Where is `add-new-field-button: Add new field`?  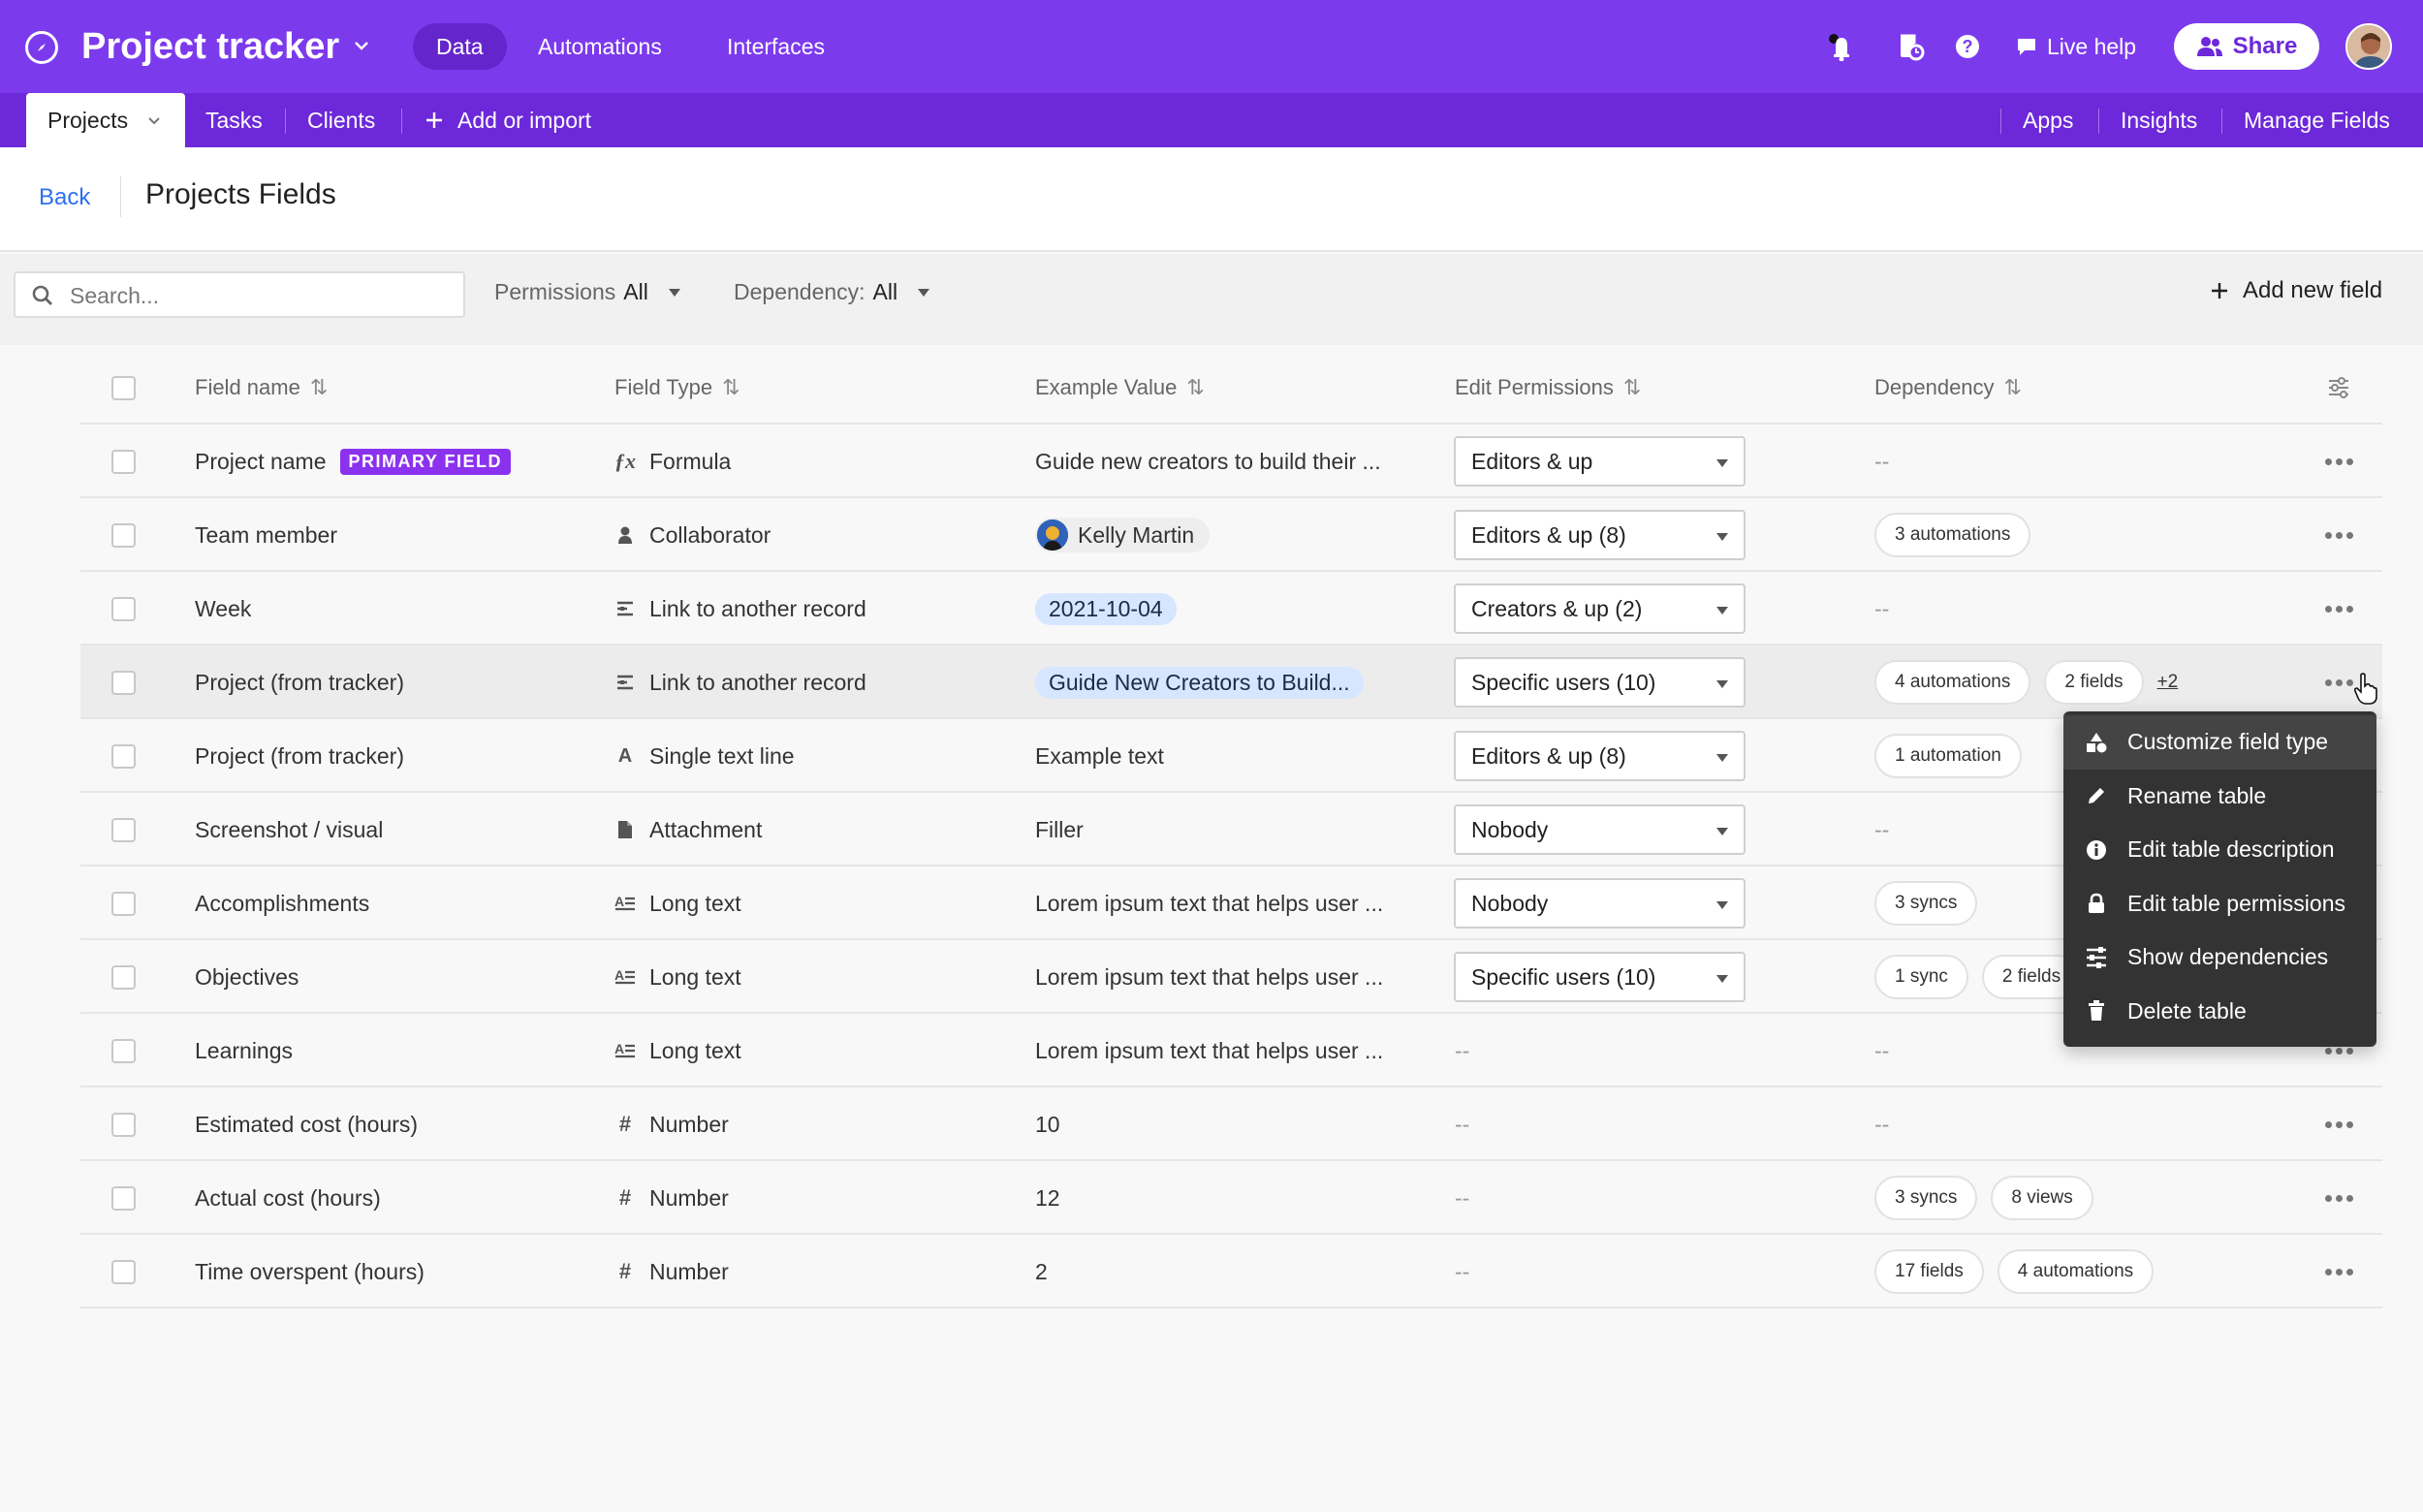 add-new-field-button: Add new field is located at coordinates (2296, 290).